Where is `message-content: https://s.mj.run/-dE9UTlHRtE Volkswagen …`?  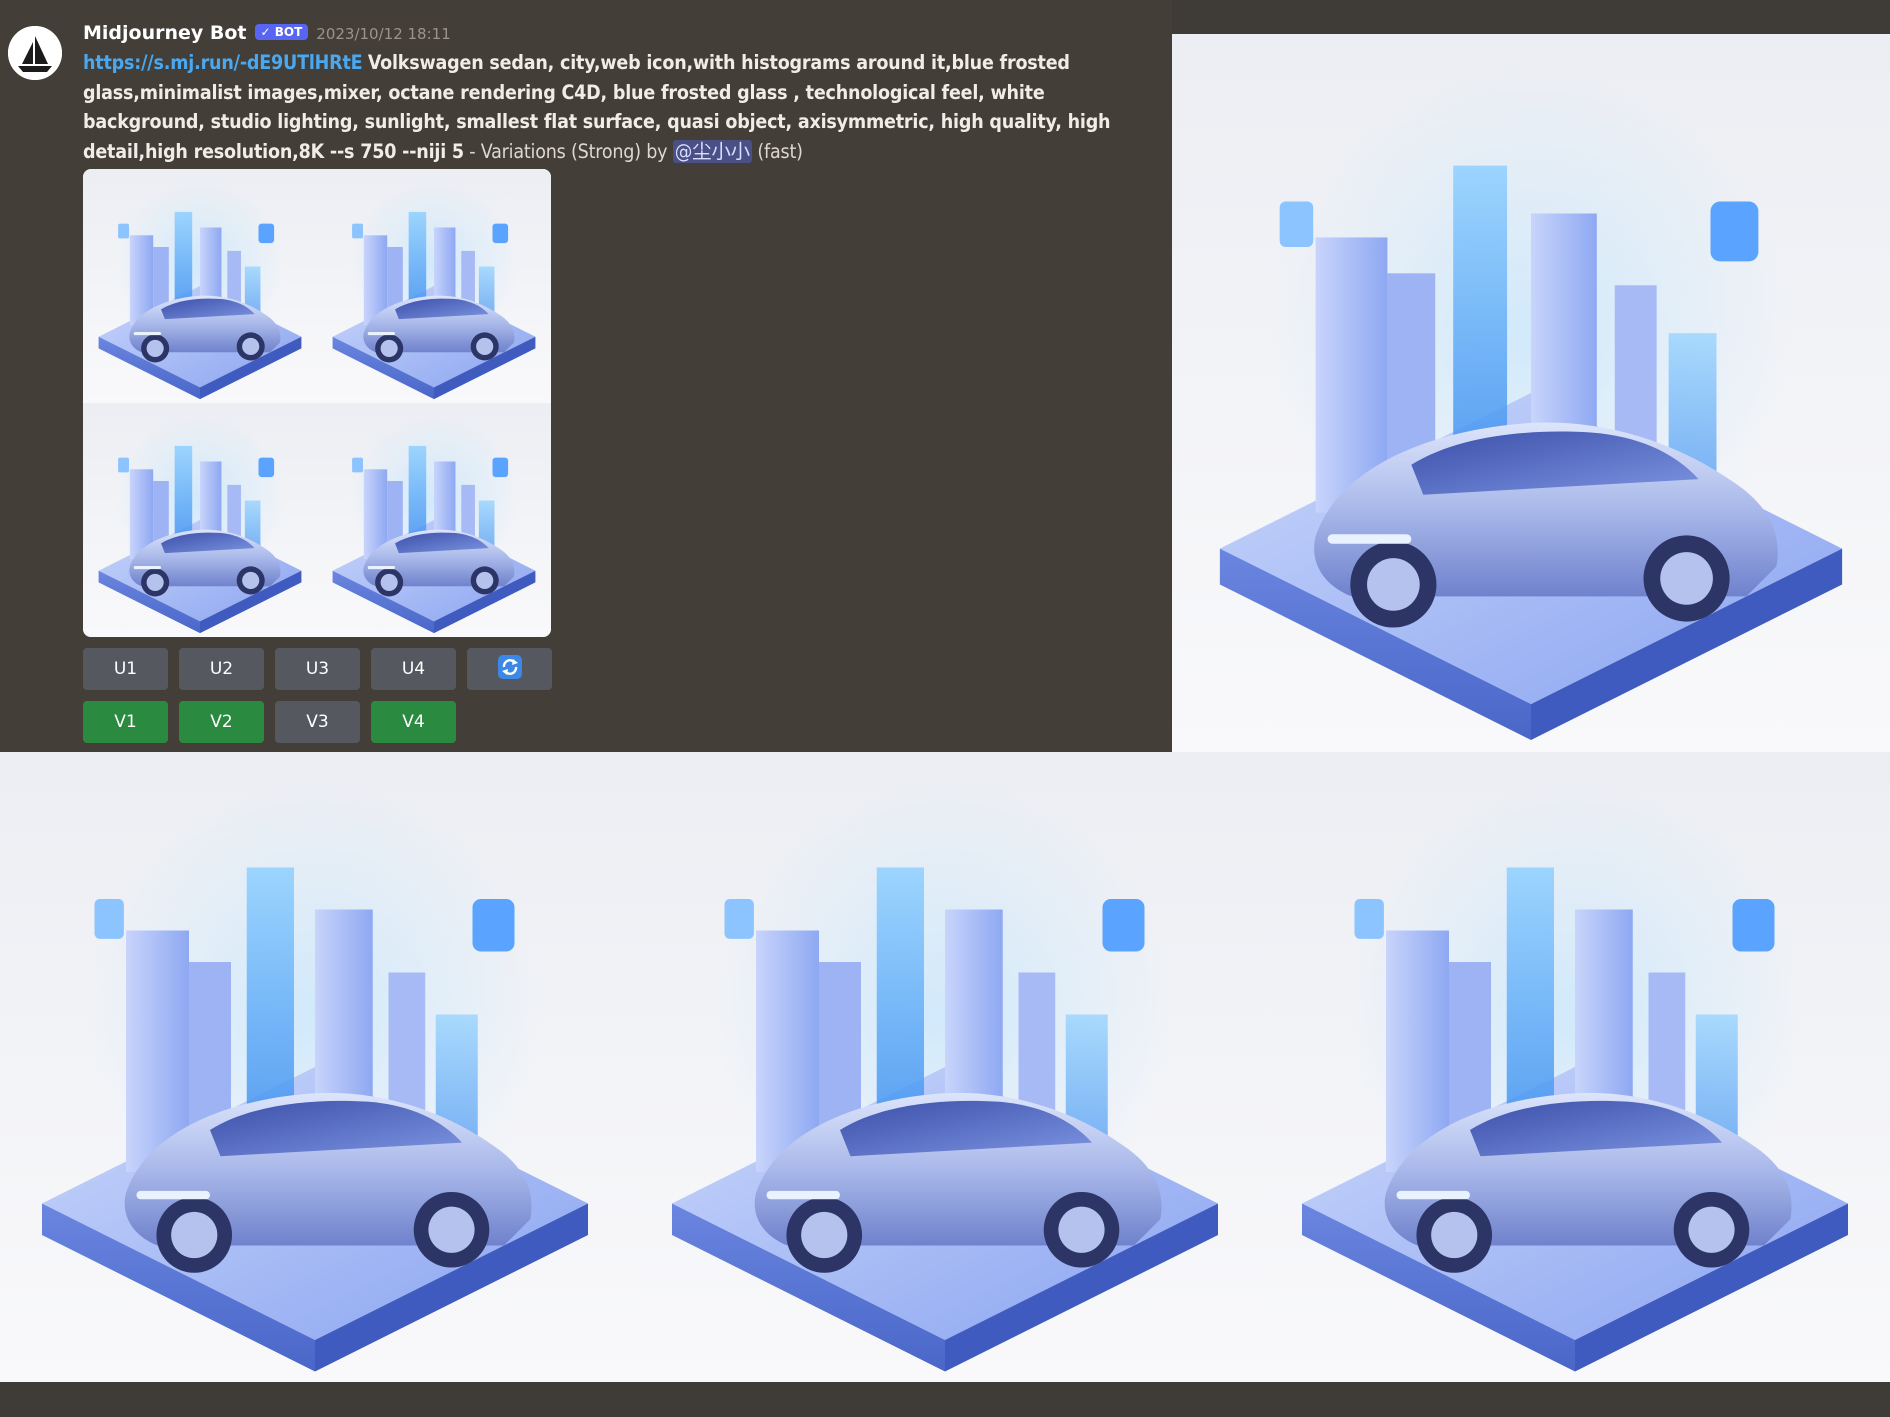
message-content: https://s.mj.run/-dE9UTlHRtE Volkswagen … is located at coordinates (623, 107).